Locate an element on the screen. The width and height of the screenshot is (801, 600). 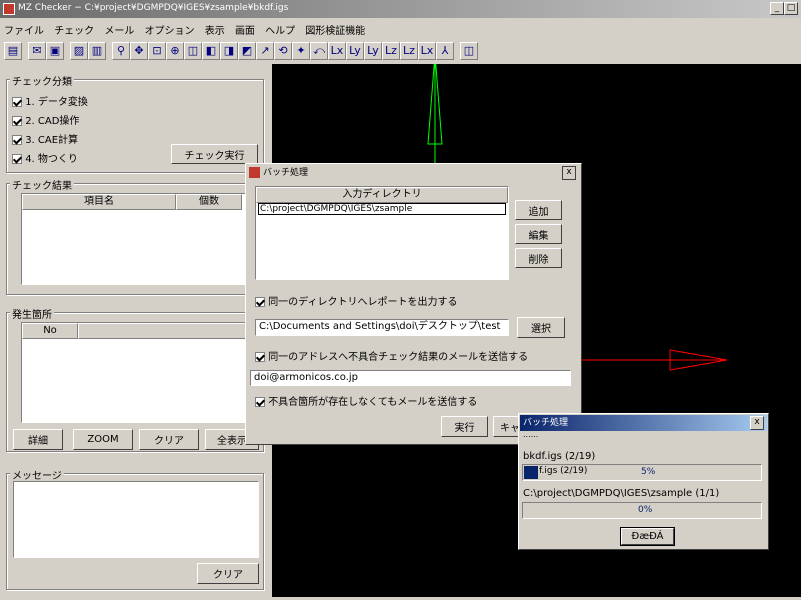
send-even-none-option: 不具合箇所が存在しなくてもメールを送信する is located at coordinates (366, 400).